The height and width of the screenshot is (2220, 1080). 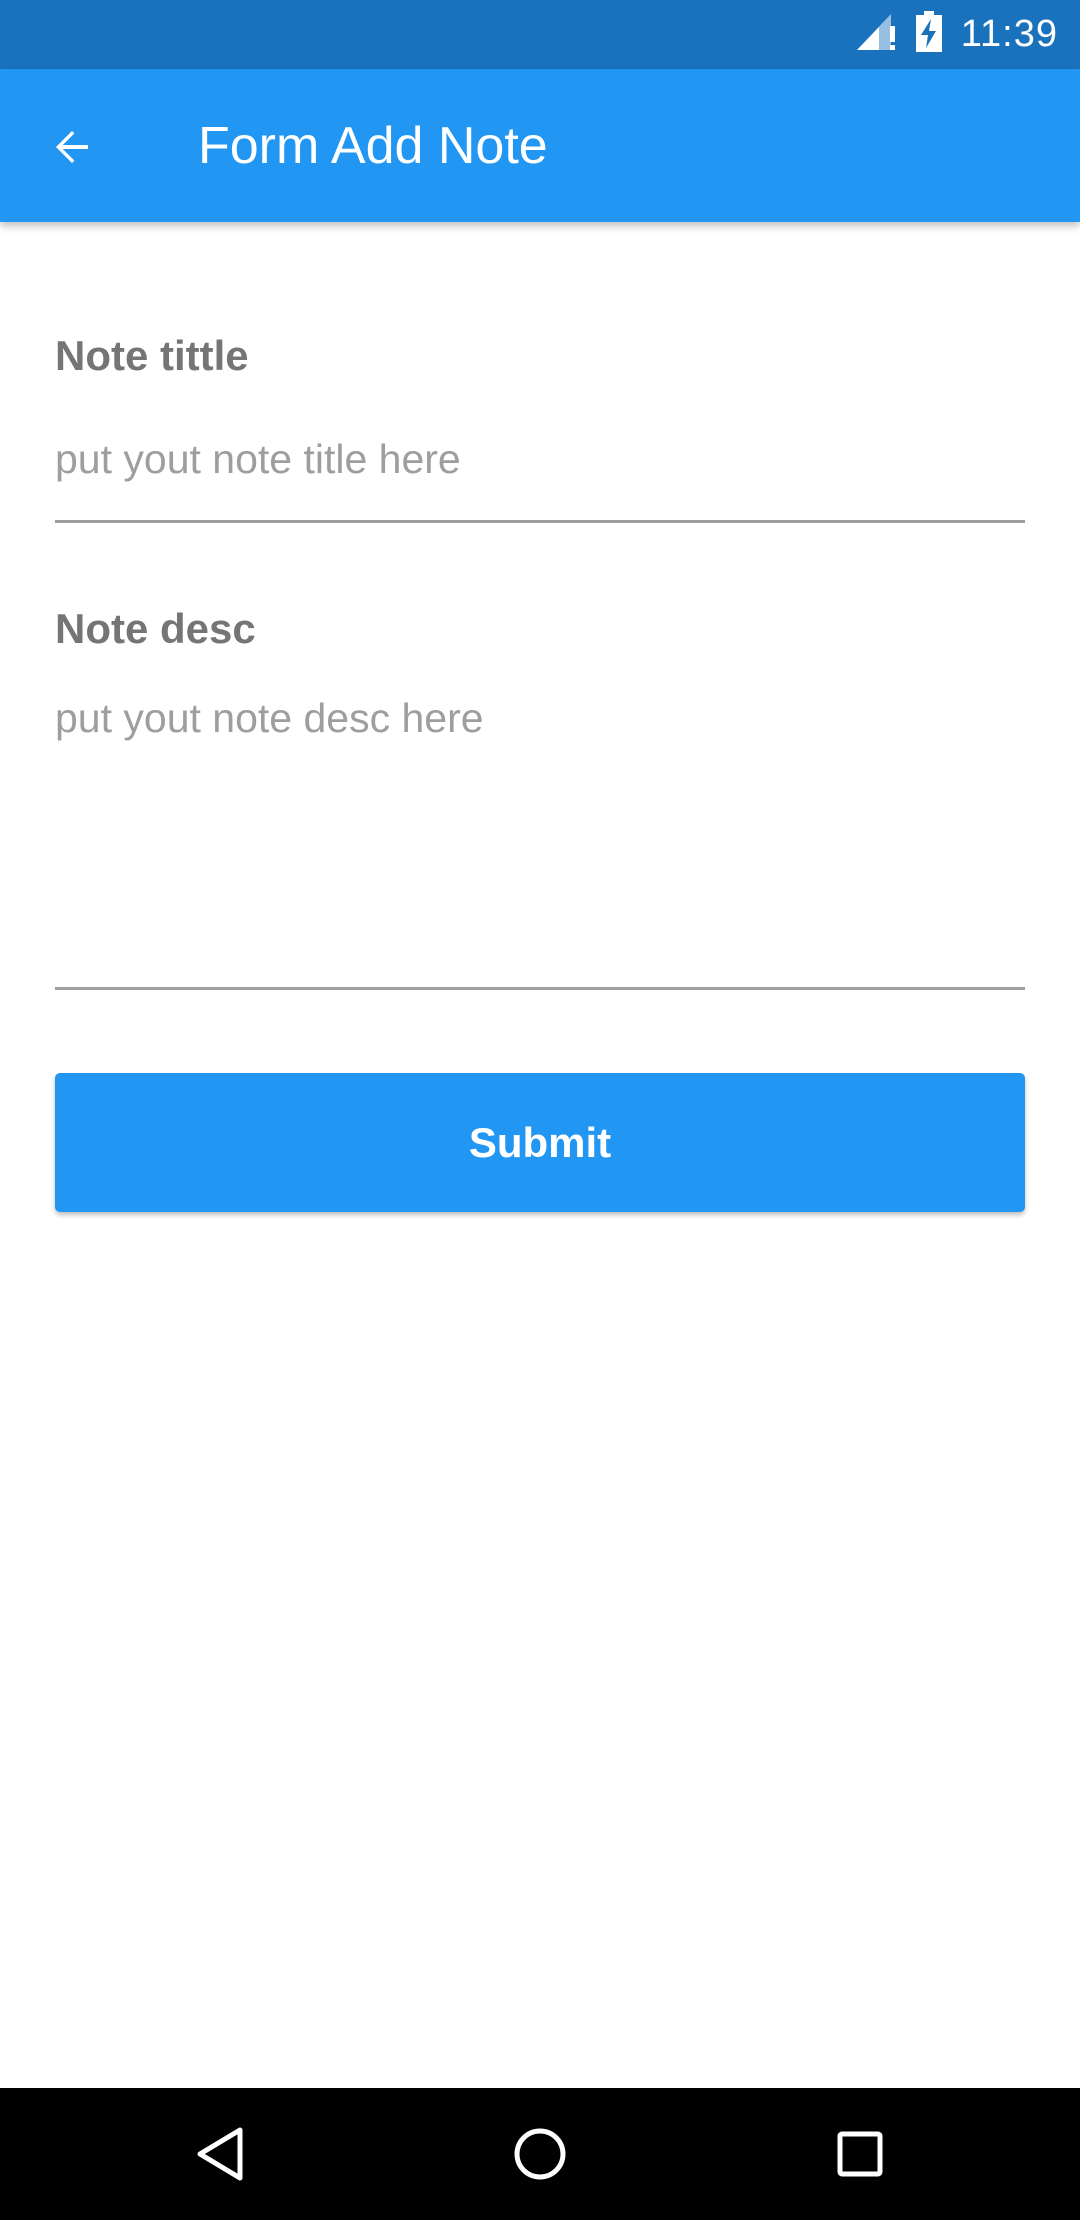 What do you see at coordinates (540, 521) in the screenshot?
I see `note-title-underline` at bounding box center [540, 521].